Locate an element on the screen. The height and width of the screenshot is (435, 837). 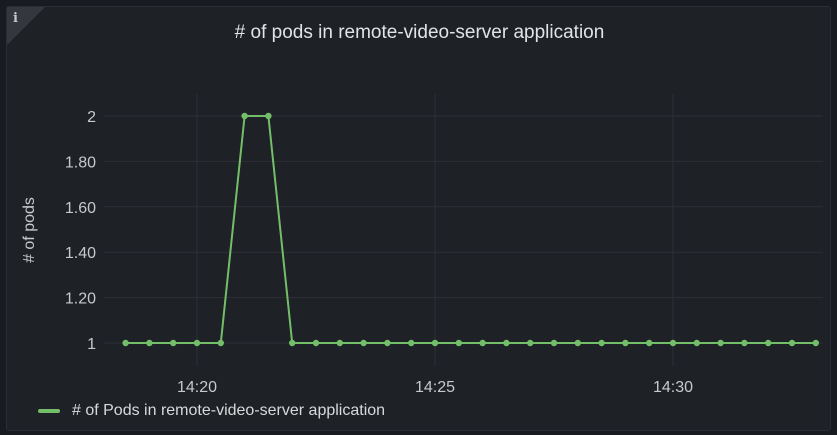
y-tick-label: 1.80 is located at coordinates (80, 162).